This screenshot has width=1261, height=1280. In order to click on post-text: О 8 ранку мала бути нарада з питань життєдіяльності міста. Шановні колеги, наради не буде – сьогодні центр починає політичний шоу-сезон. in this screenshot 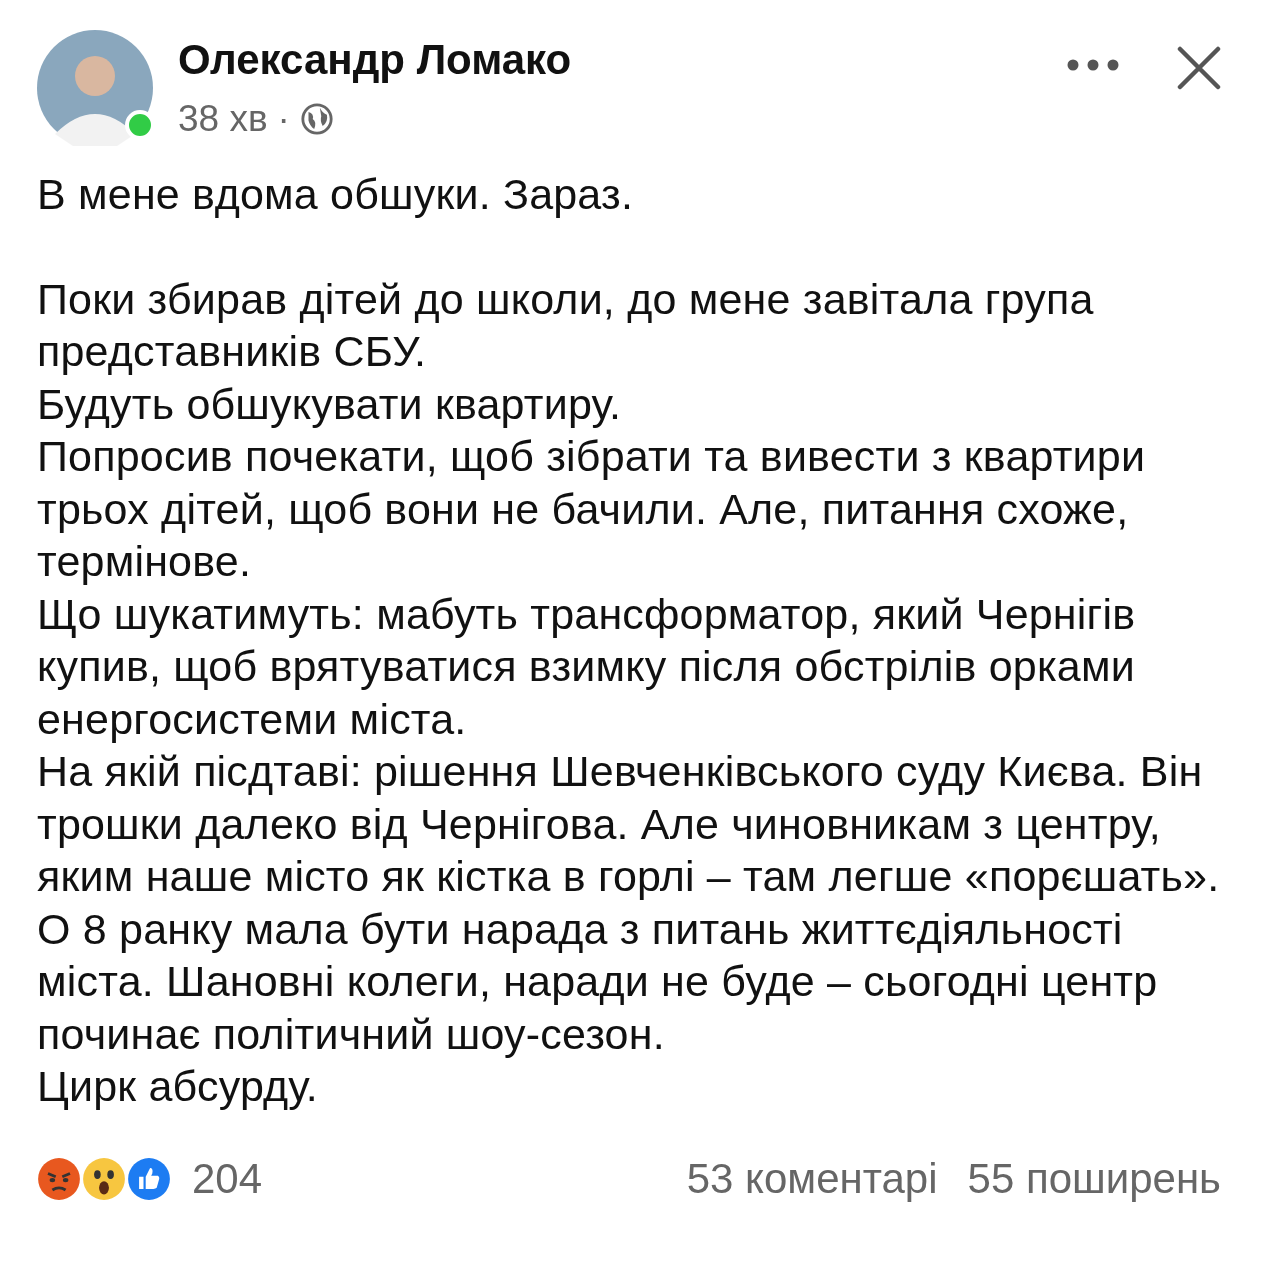, I will do `click(598, 981)`.